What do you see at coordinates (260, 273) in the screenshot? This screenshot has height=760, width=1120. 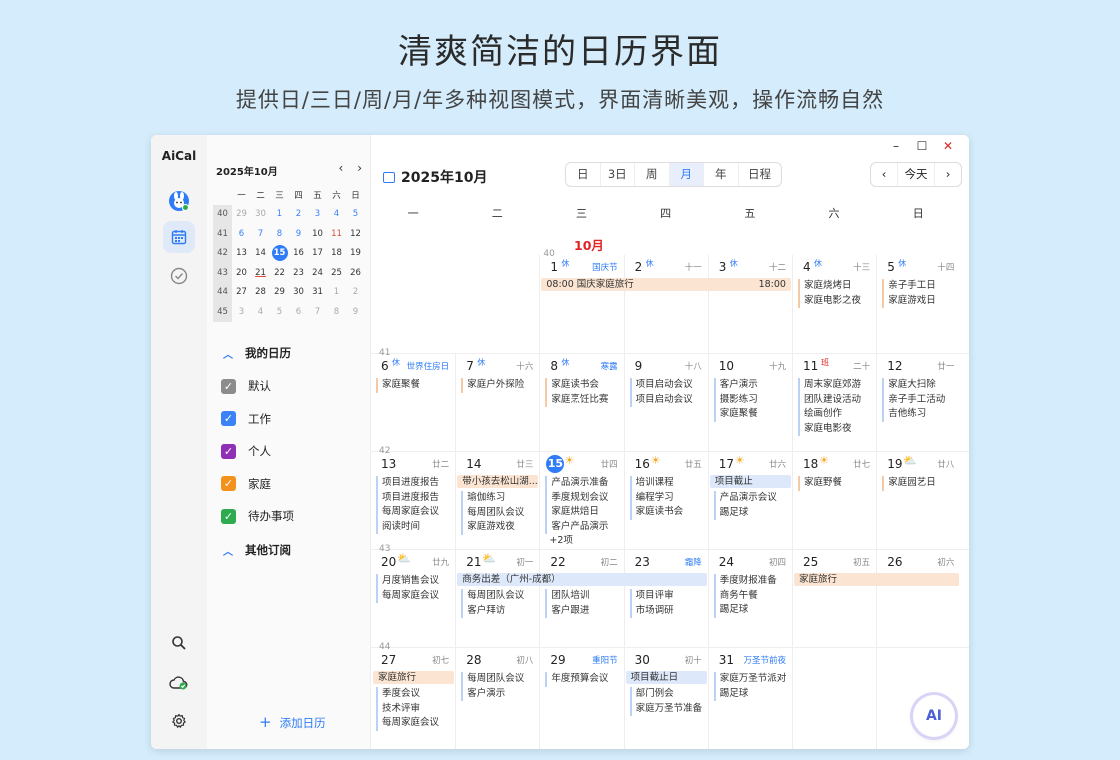 I see `mini-day: 21` at bounding box center [260, 273].